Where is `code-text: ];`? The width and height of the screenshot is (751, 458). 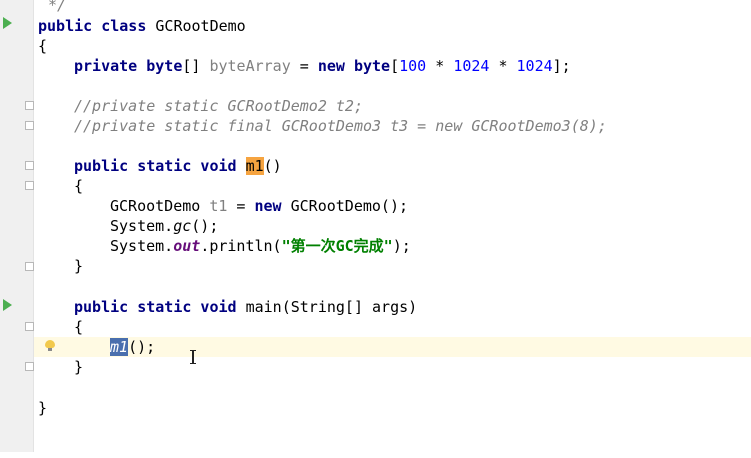 code-text: ]; is located at coordinates (561, 66).